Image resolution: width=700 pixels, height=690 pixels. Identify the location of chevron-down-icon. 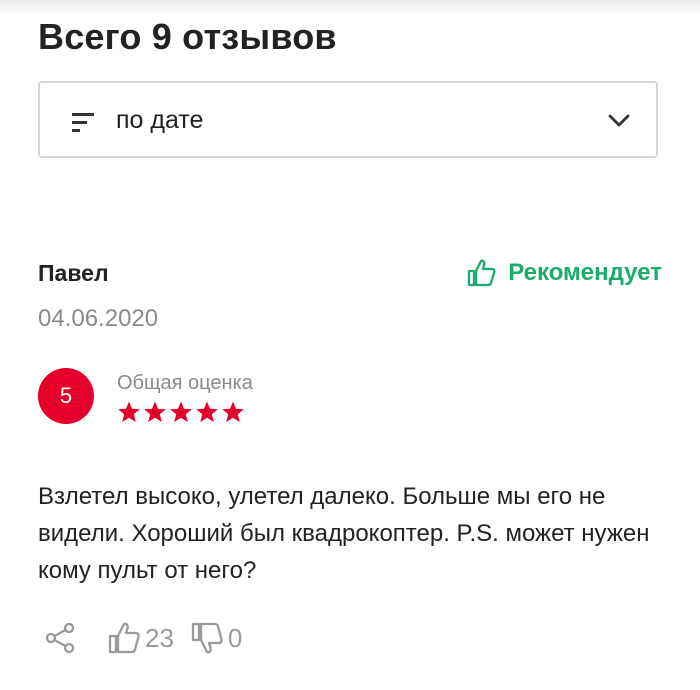
(619, 120).